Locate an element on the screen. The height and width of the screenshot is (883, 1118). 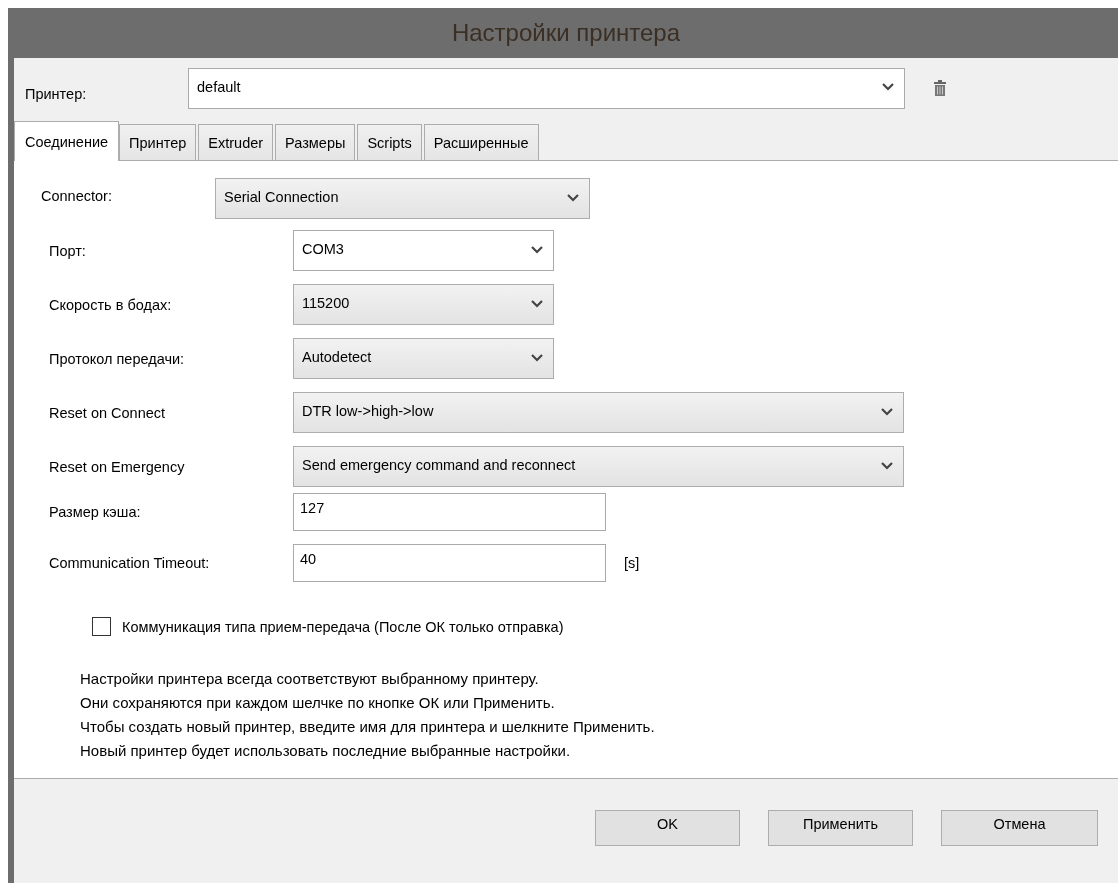
field-label: Connector: is located at coordinates (77, 196).